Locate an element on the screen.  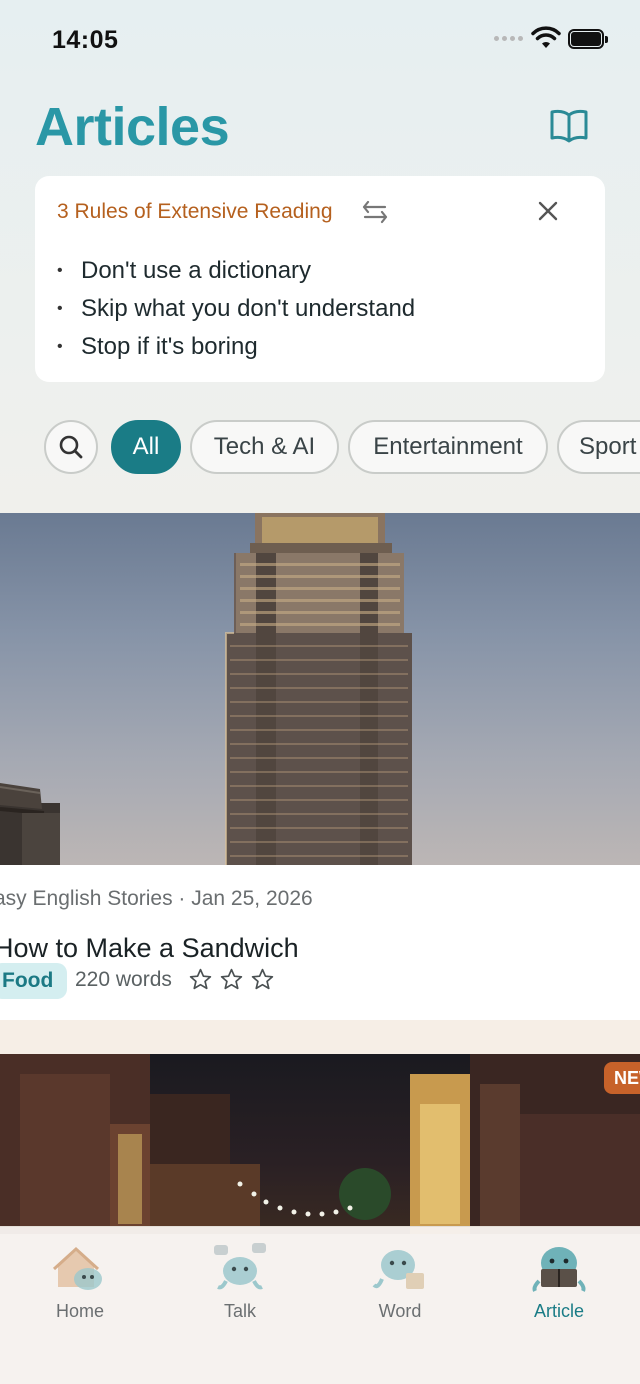
search-icon is located at coordinates (71, 447).